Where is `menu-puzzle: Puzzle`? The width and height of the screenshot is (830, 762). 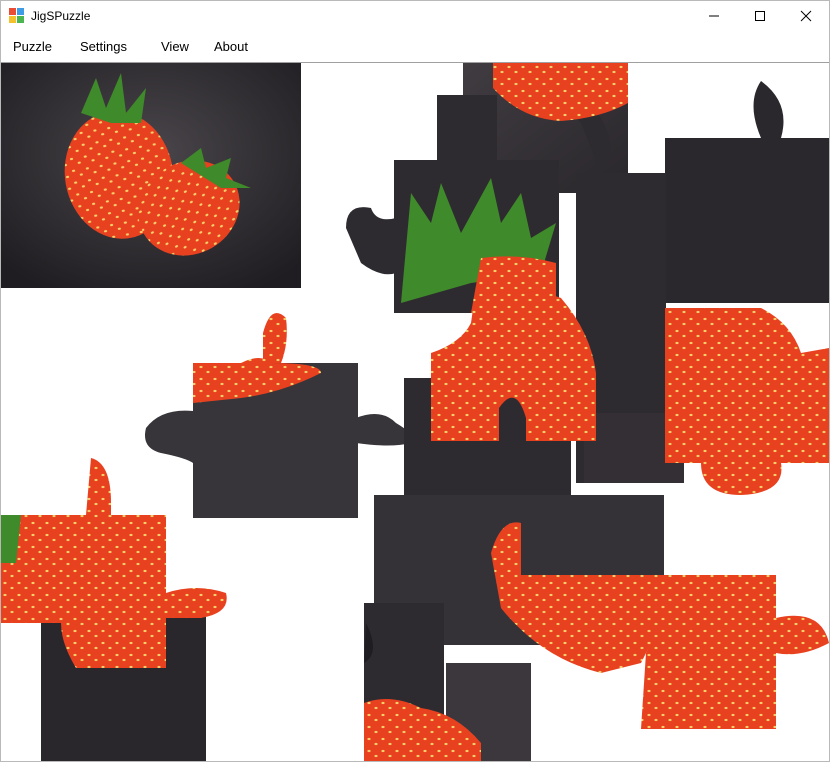
menu-puzzle: Puzzle is located at coordinates (32, 46).